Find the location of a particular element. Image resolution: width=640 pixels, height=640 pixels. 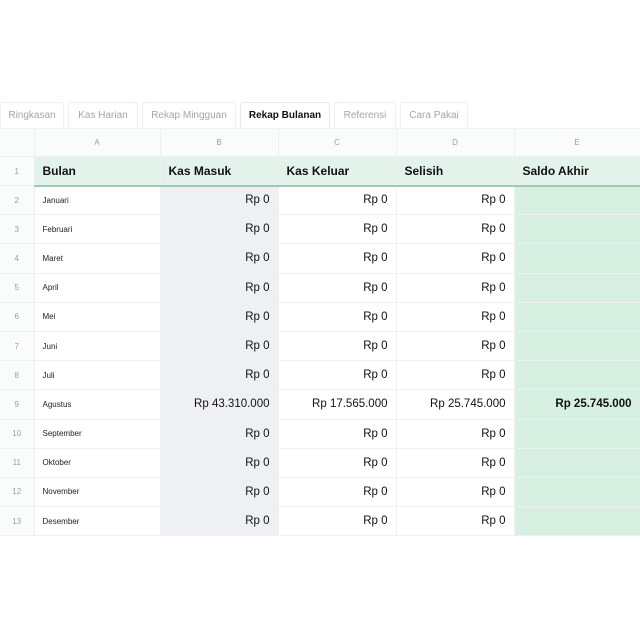

cell-bulan: Maret is located at coordinates (97, 258).